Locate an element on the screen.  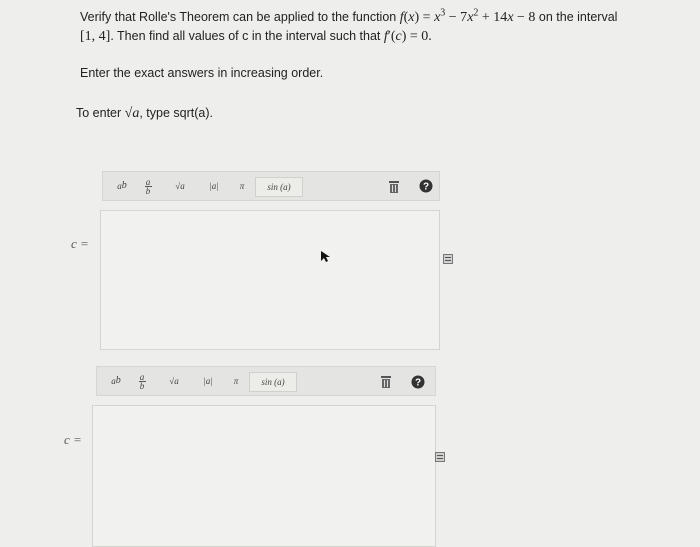
math-toolbar-1: ab a b √a |a| π sin (a) ? is located at coordinates (271, 186).